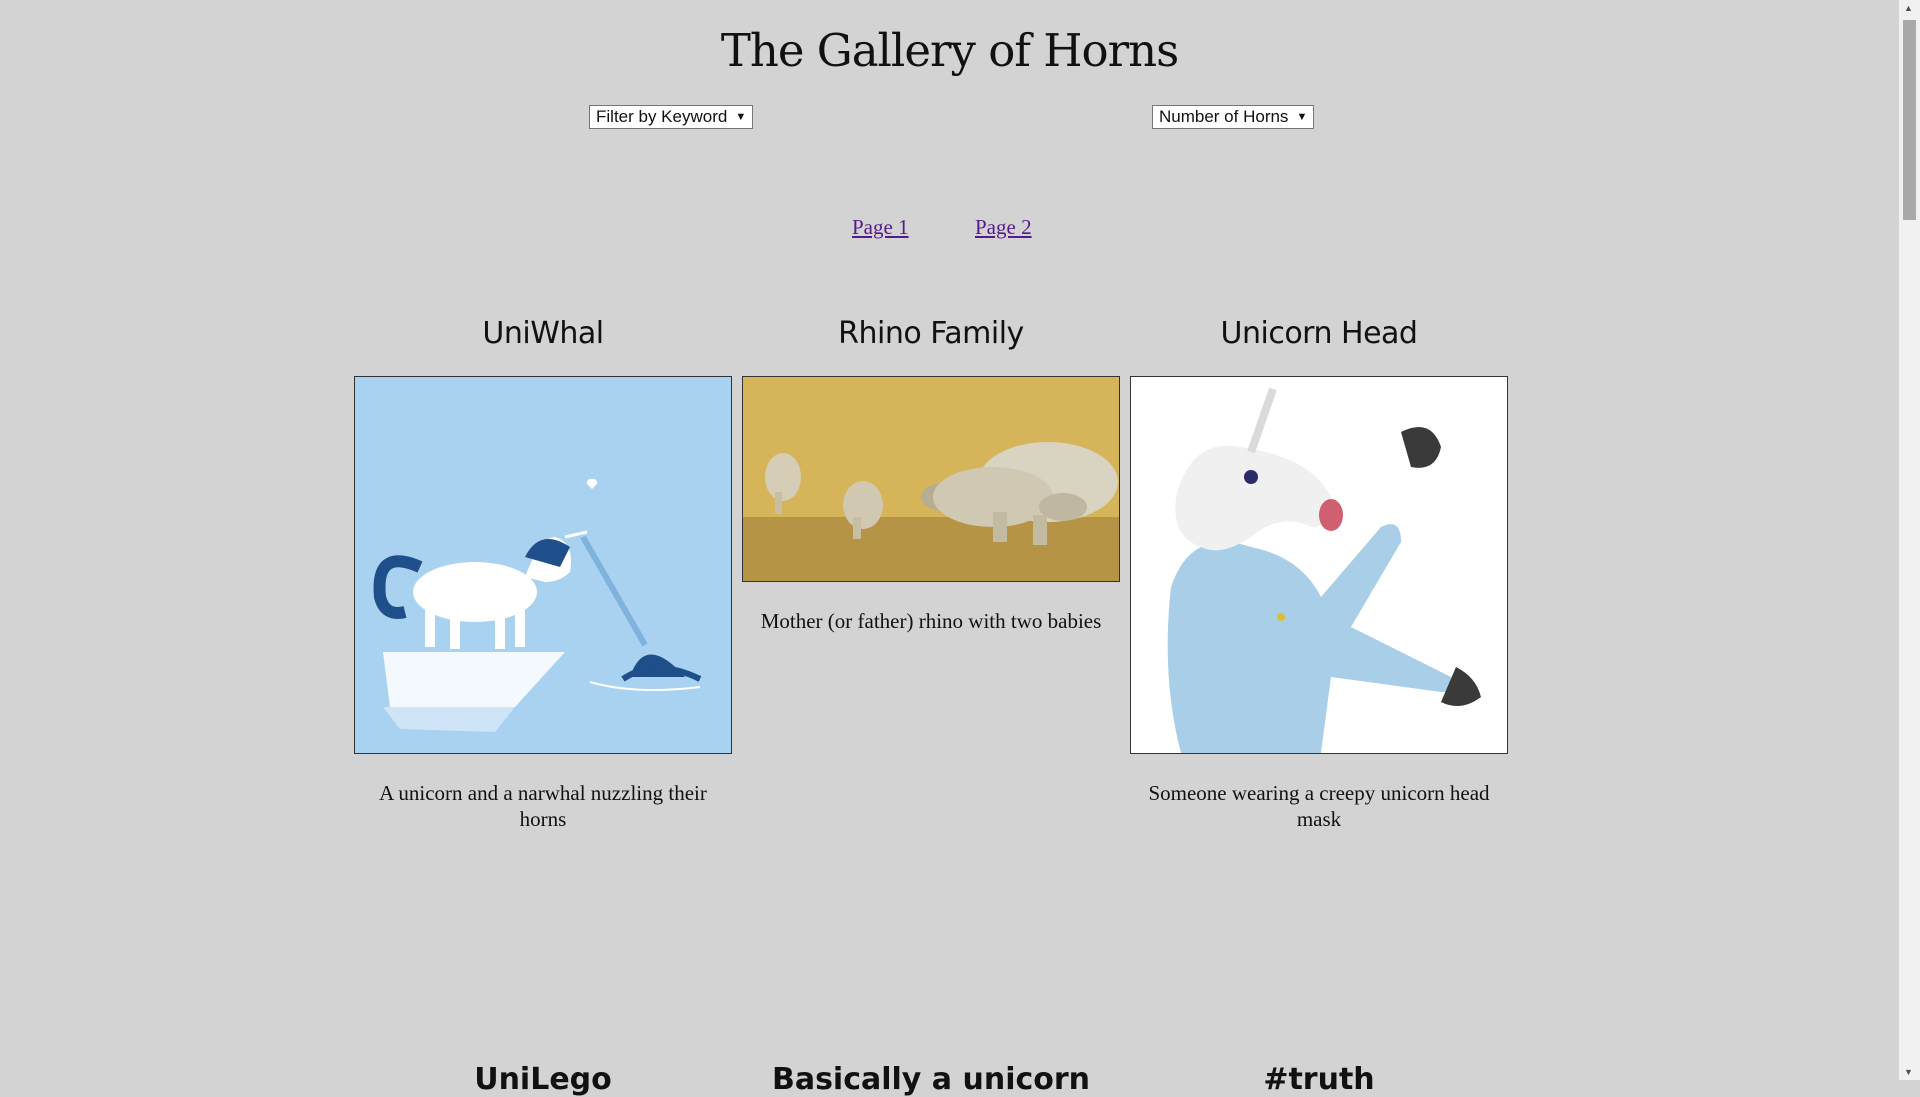 The height and width of the screenshot is (1097, 1920). Describe the element at coordinates (1908, 8) in the screenshot. I see `scroll-up-icon: ▲` at that location.